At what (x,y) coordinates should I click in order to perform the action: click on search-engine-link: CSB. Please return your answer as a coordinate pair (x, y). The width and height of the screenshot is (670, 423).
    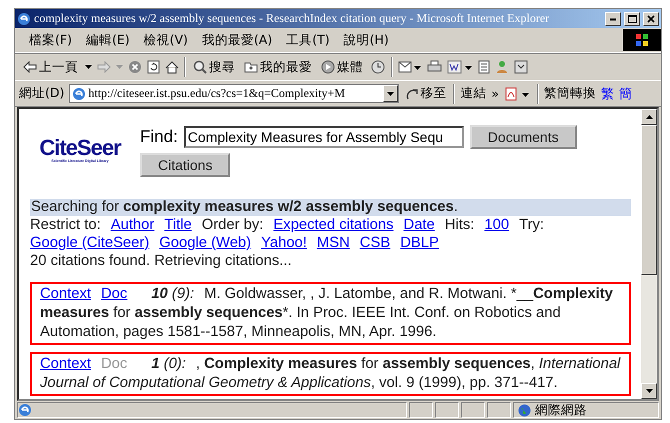
    Looking at the image, I should click on (375, 243).